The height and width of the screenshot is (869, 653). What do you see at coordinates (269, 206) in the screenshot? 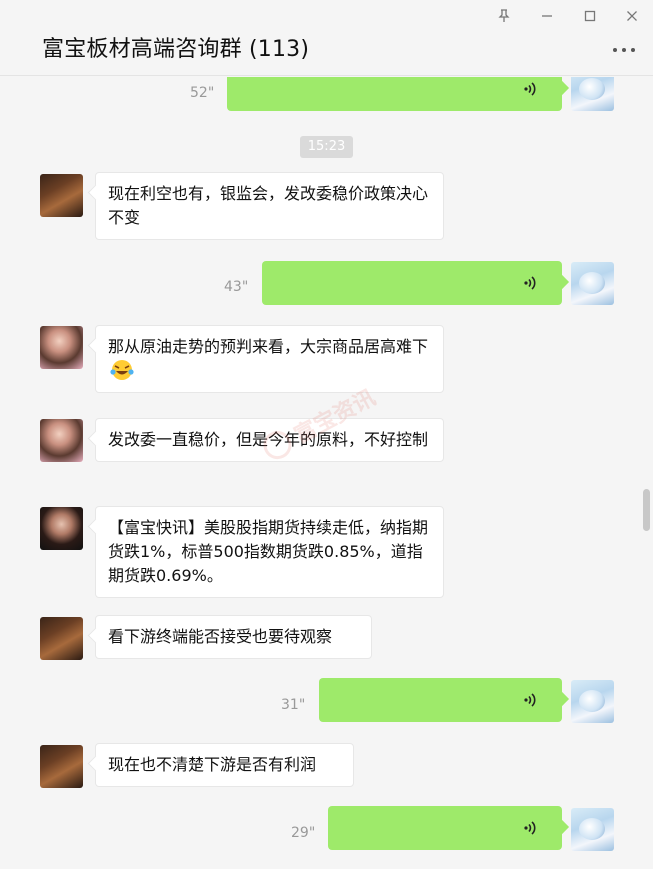
I see `message-bubble: 现在利空也有，银监会，发改委稳价政策决心不变` at bounding box center [269, 206].